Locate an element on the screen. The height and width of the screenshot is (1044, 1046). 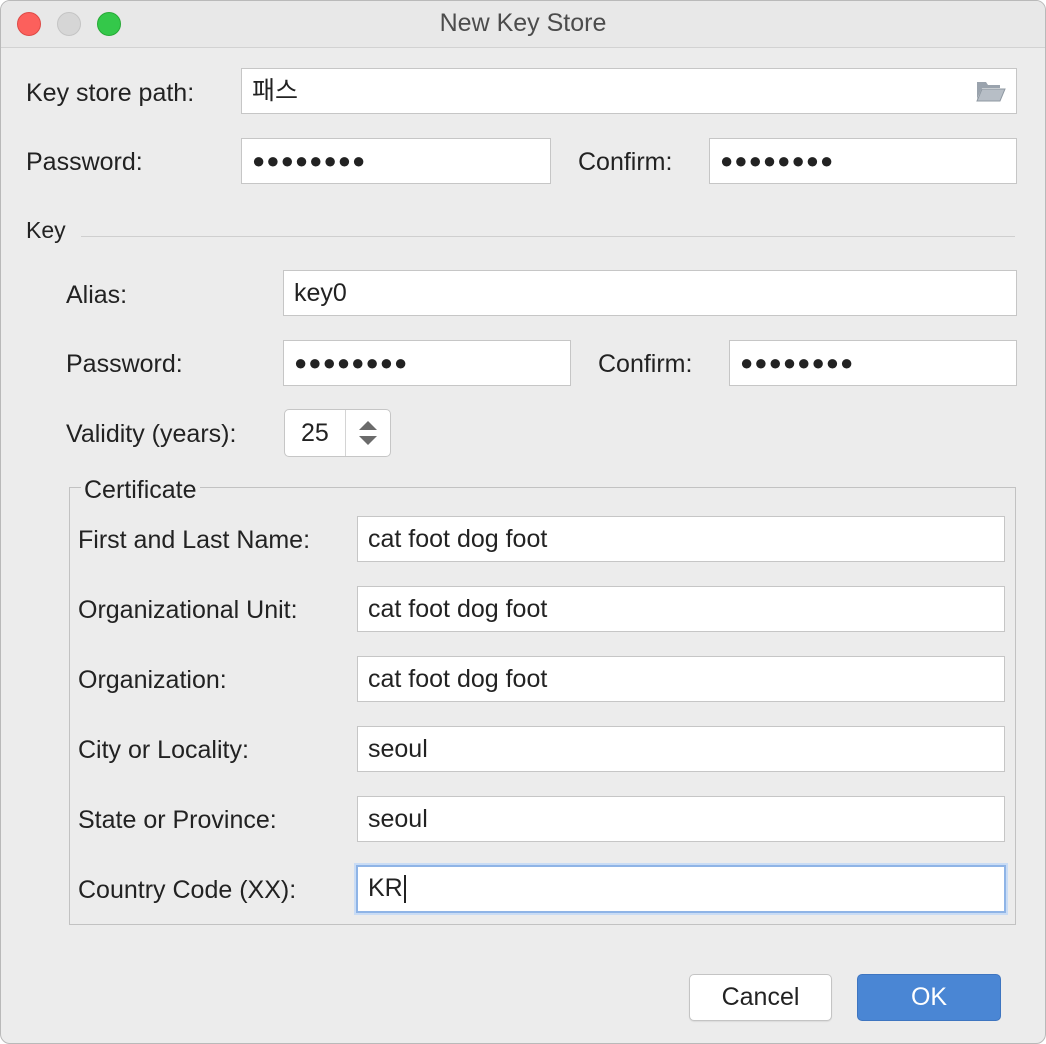
key-password-input: ●●●●●●●● is located at coordinates (427, 363).